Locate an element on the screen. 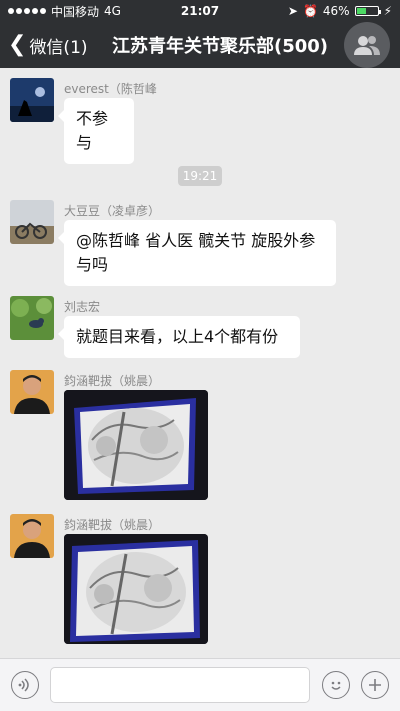 The image size is (400, 711). message-input is located at coordinates (180, 685).